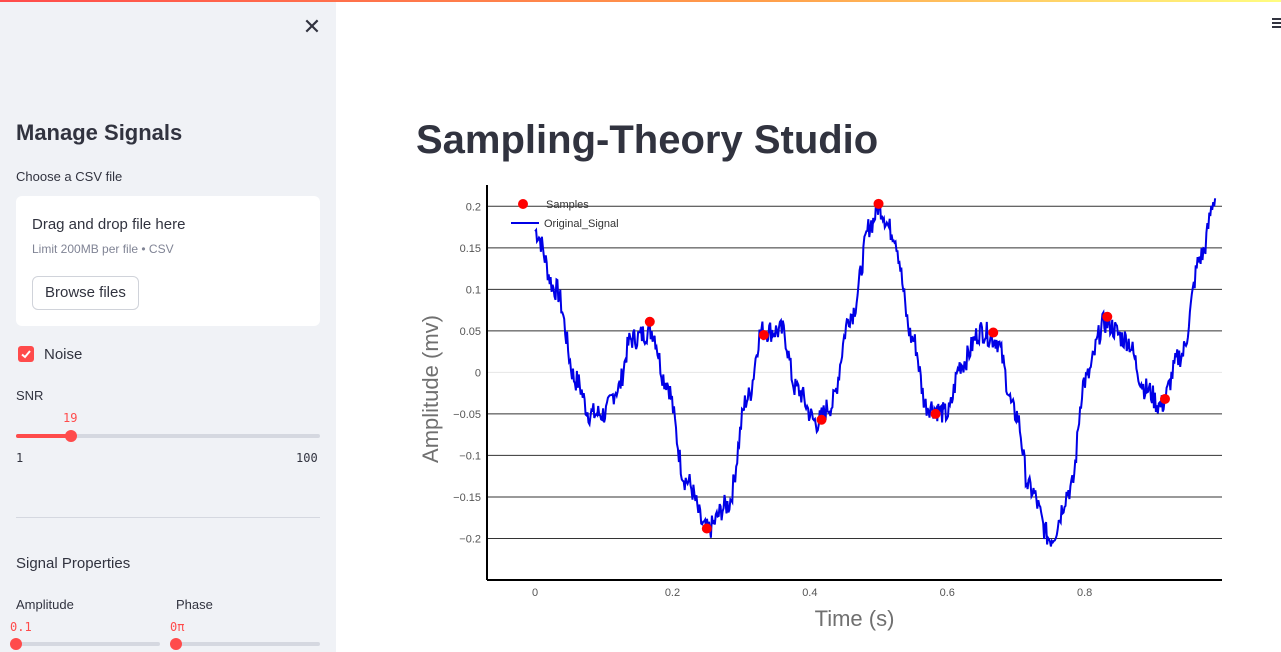  Describe the element at coordinates (168, 436) in the screenshot. I see `snr-slider` at that location.